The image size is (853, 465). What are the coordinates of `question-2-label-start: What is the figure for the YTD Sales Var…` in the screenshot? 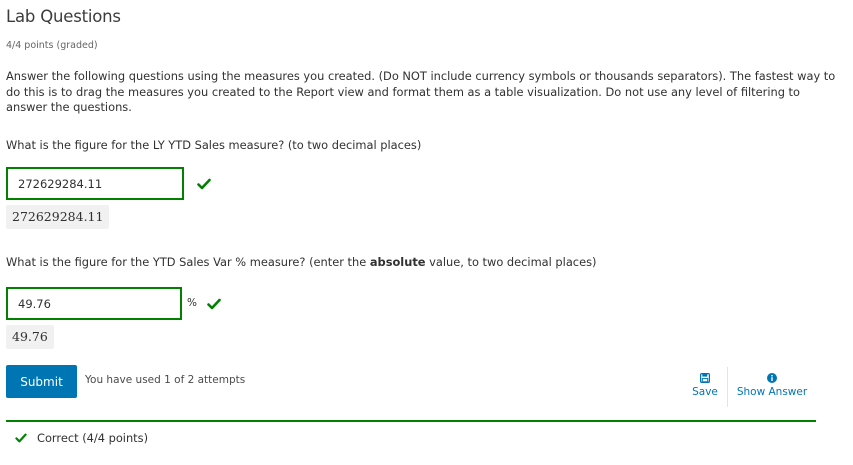 It's located at (188, 262).